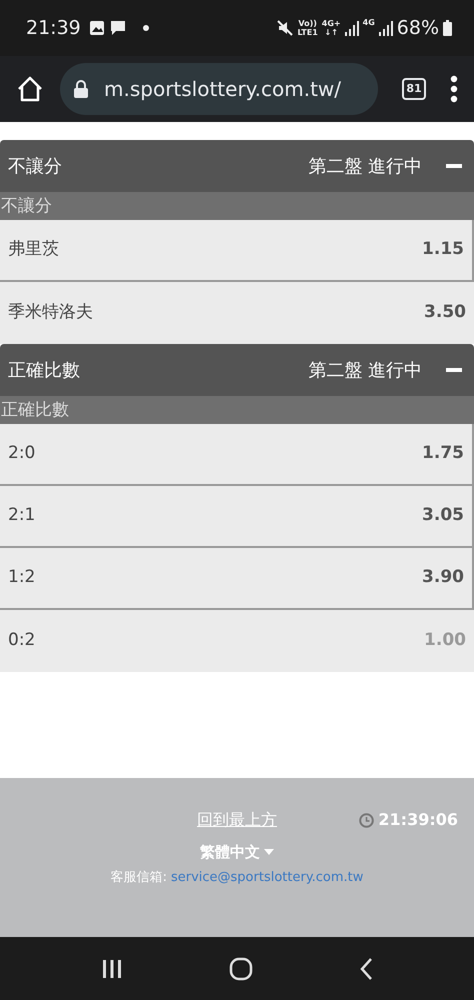  What do you see at coordinates (414, 89) in the screenshot?
I see `tab-count-button: 81` at bounding box center [414, 89].